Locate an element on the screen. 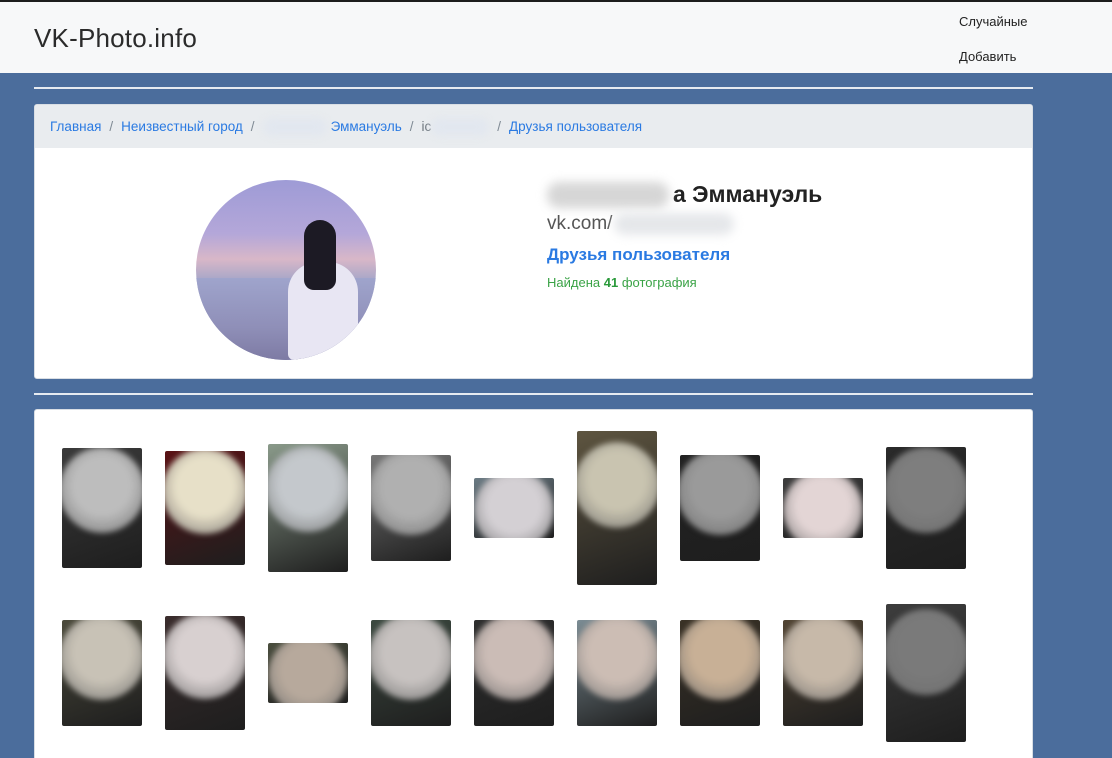 This screenshot has height=758, width=1112. profile-vk-row: vk.com/ is located at coordinates (641, 224).